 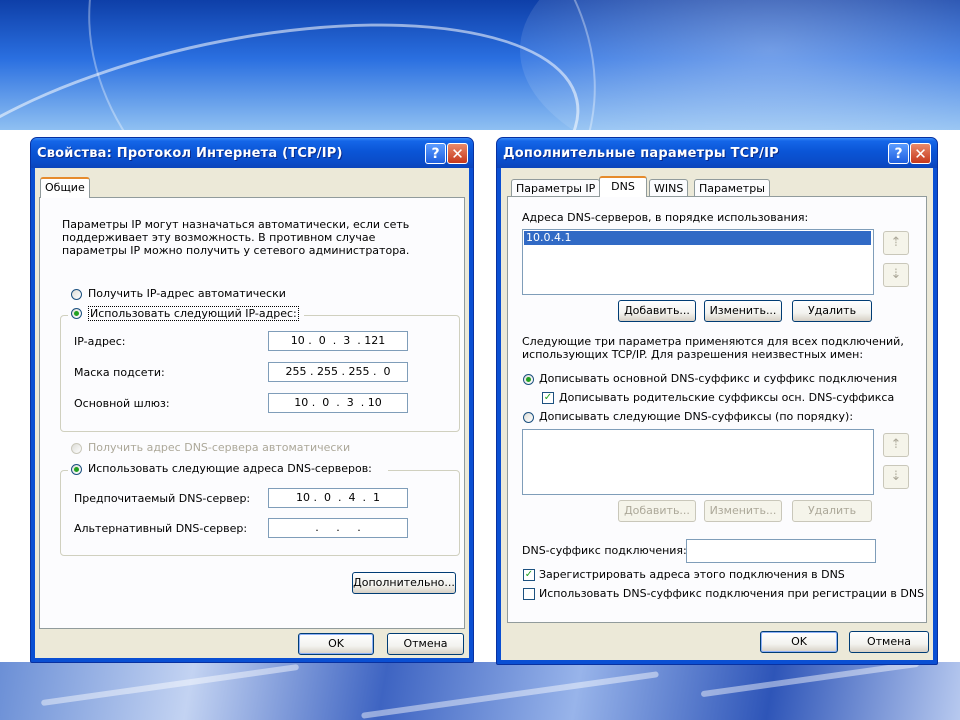 I want to click on ip-address-label: IP-адрес:, so click(x=100, y=341).